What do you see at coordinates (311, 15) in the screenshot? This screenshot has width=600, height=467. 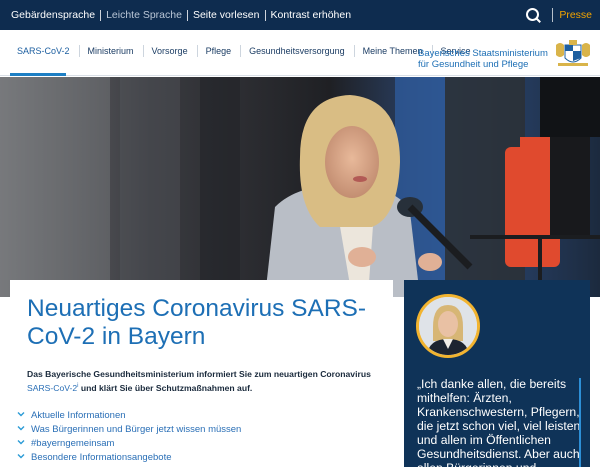 I see `link-kontrast-erhoehen: Kontrast erhöhen` at bounding box center [311, 15].